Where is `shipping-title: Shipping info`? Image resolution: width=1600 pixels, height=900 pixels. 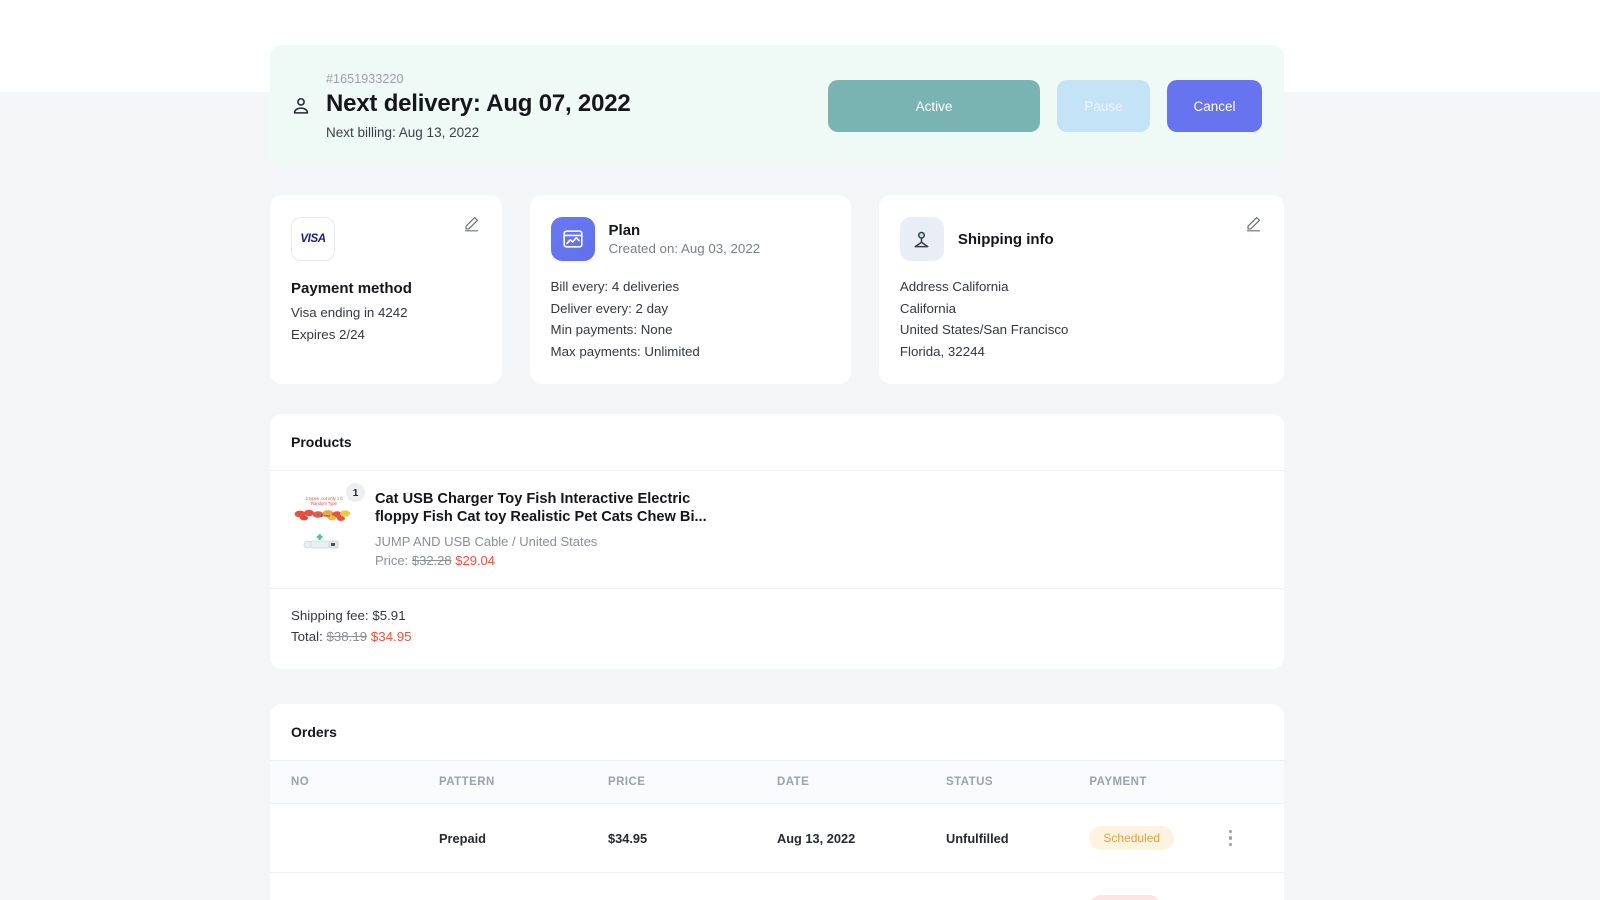
shipping-title: Shipping info is located at coordinates (1005, 239).